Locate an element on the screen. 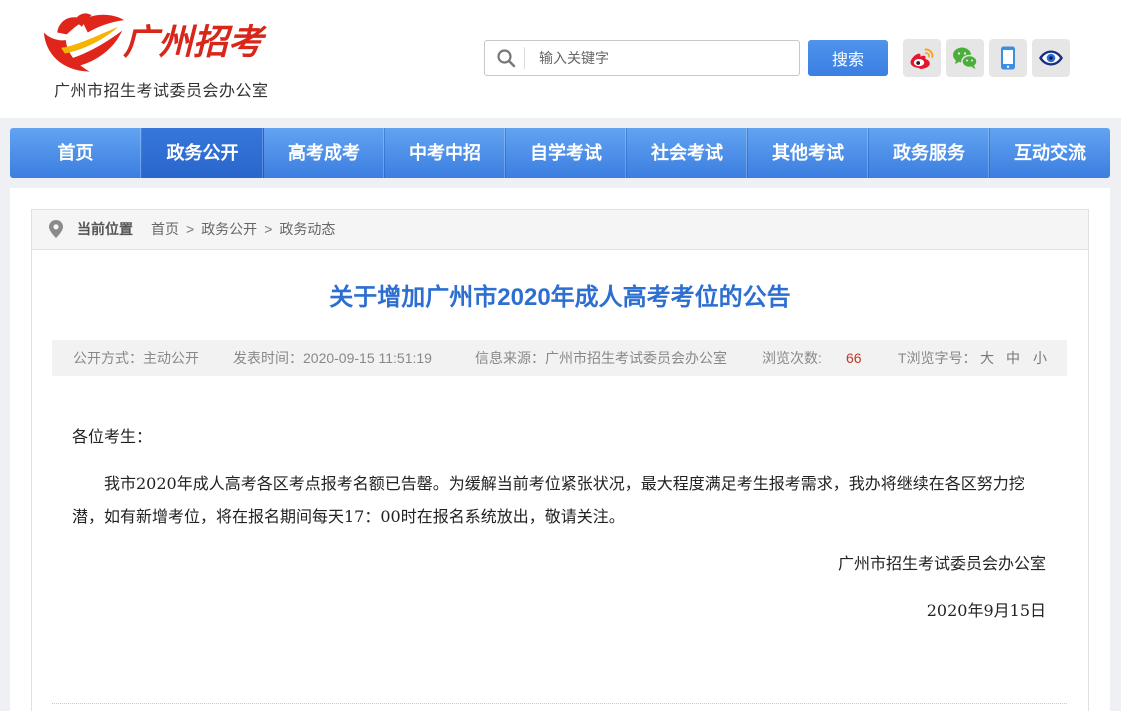  breadcrumb-government-news-link: 政务动态 is located at coordinates (307, 229).